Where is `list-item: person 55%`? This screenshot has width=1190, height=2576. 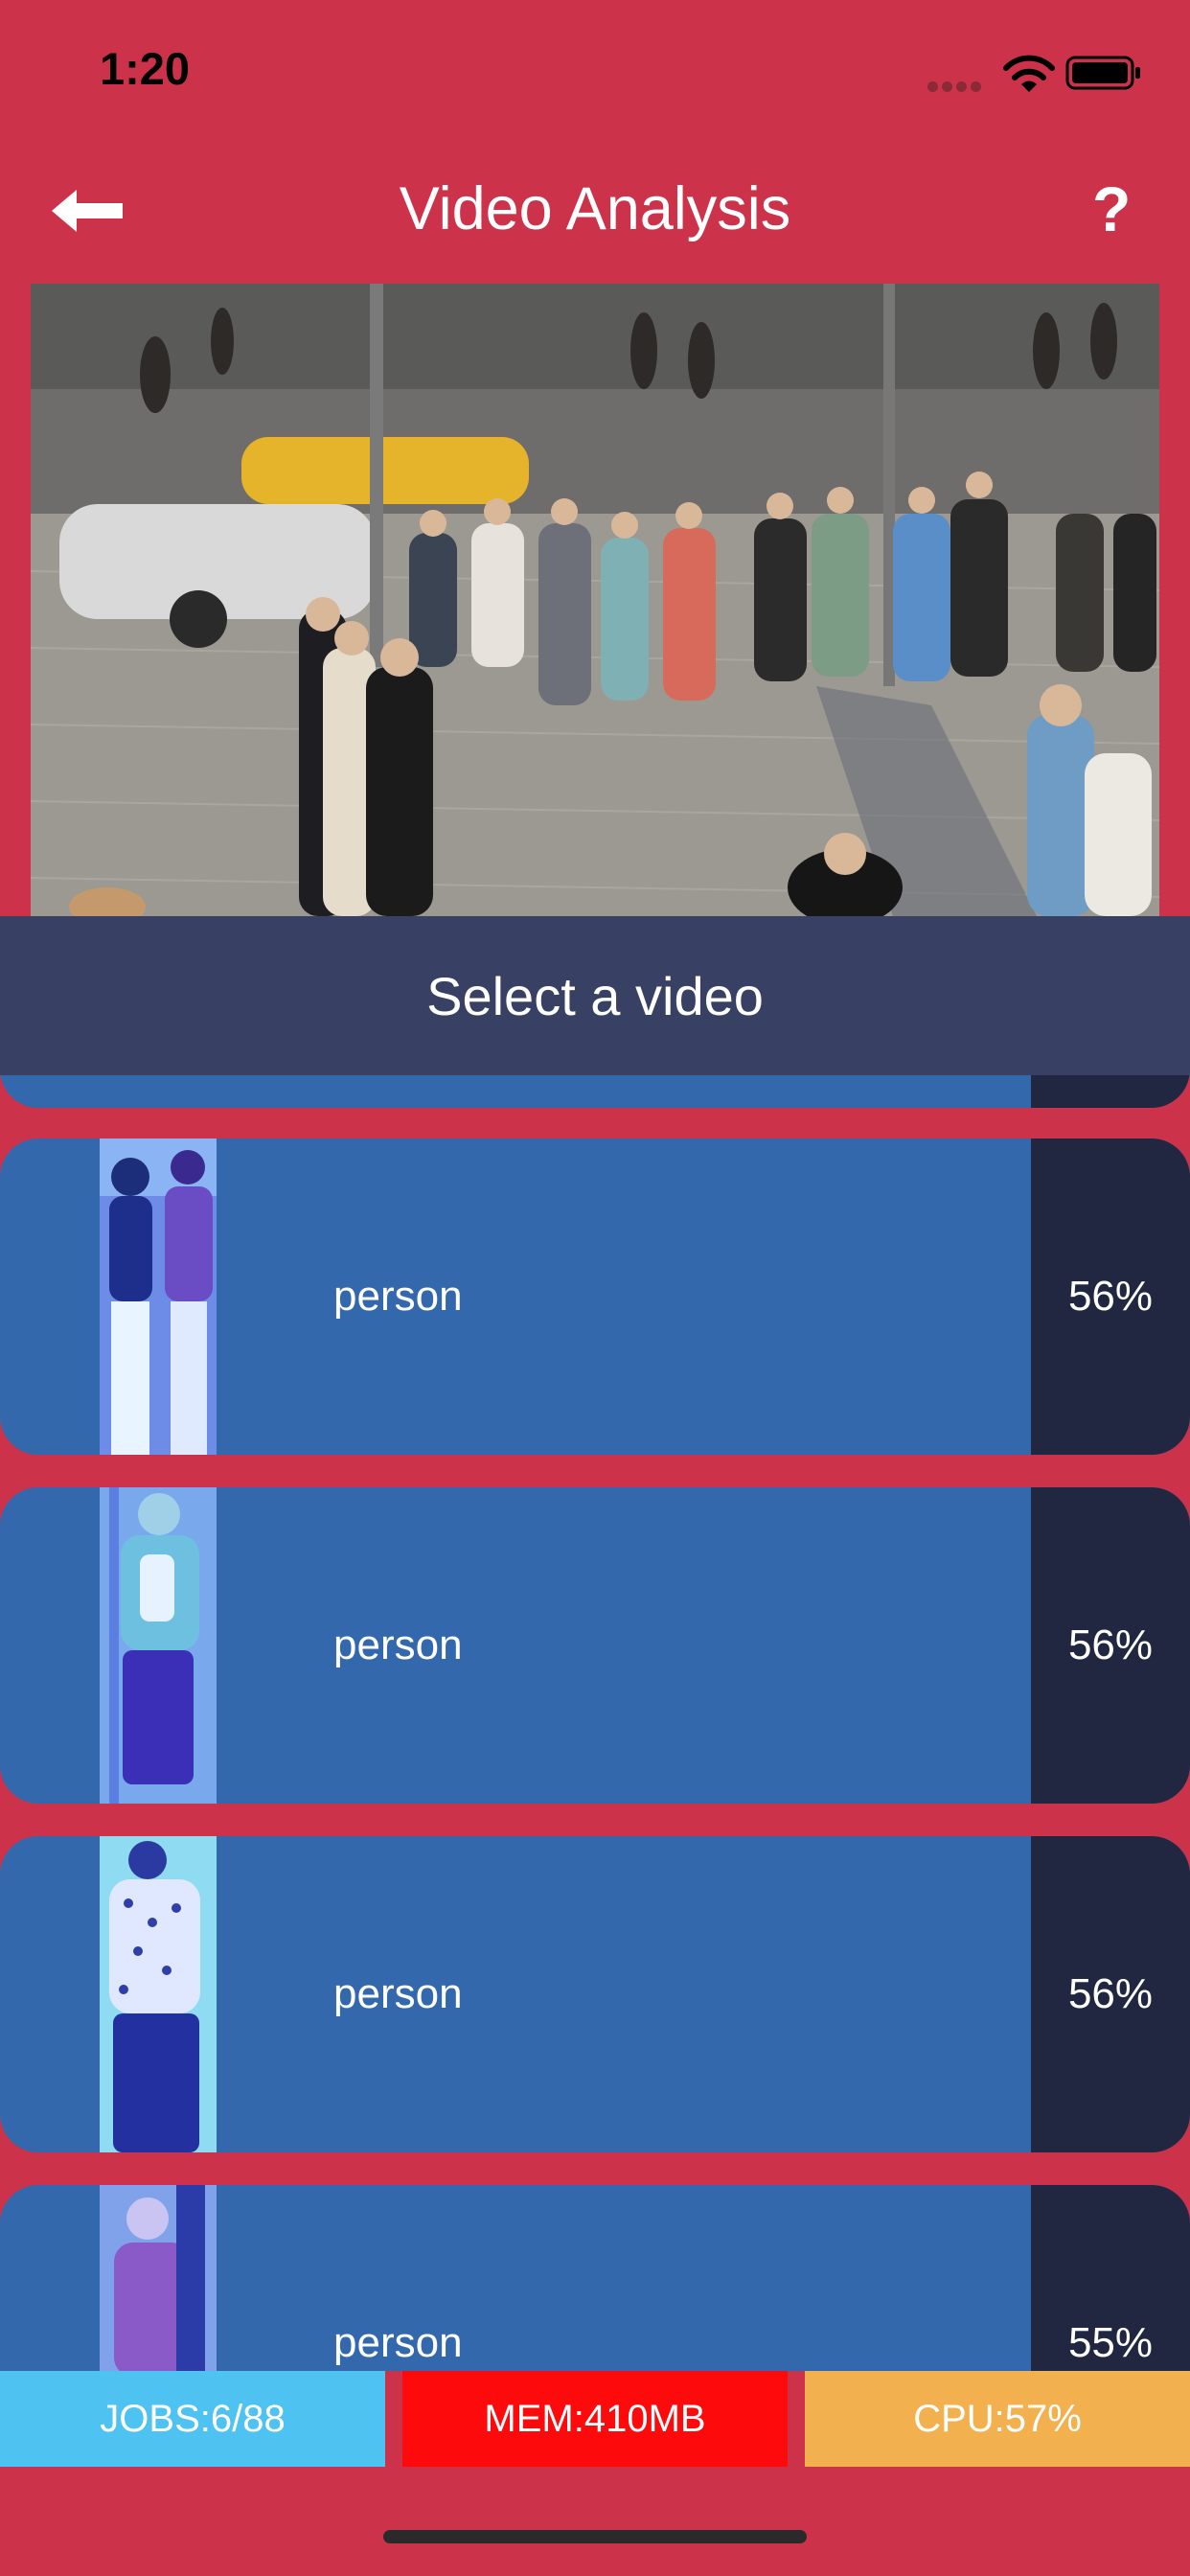 list-item: person 55% is located at coordinates (595, 2278).